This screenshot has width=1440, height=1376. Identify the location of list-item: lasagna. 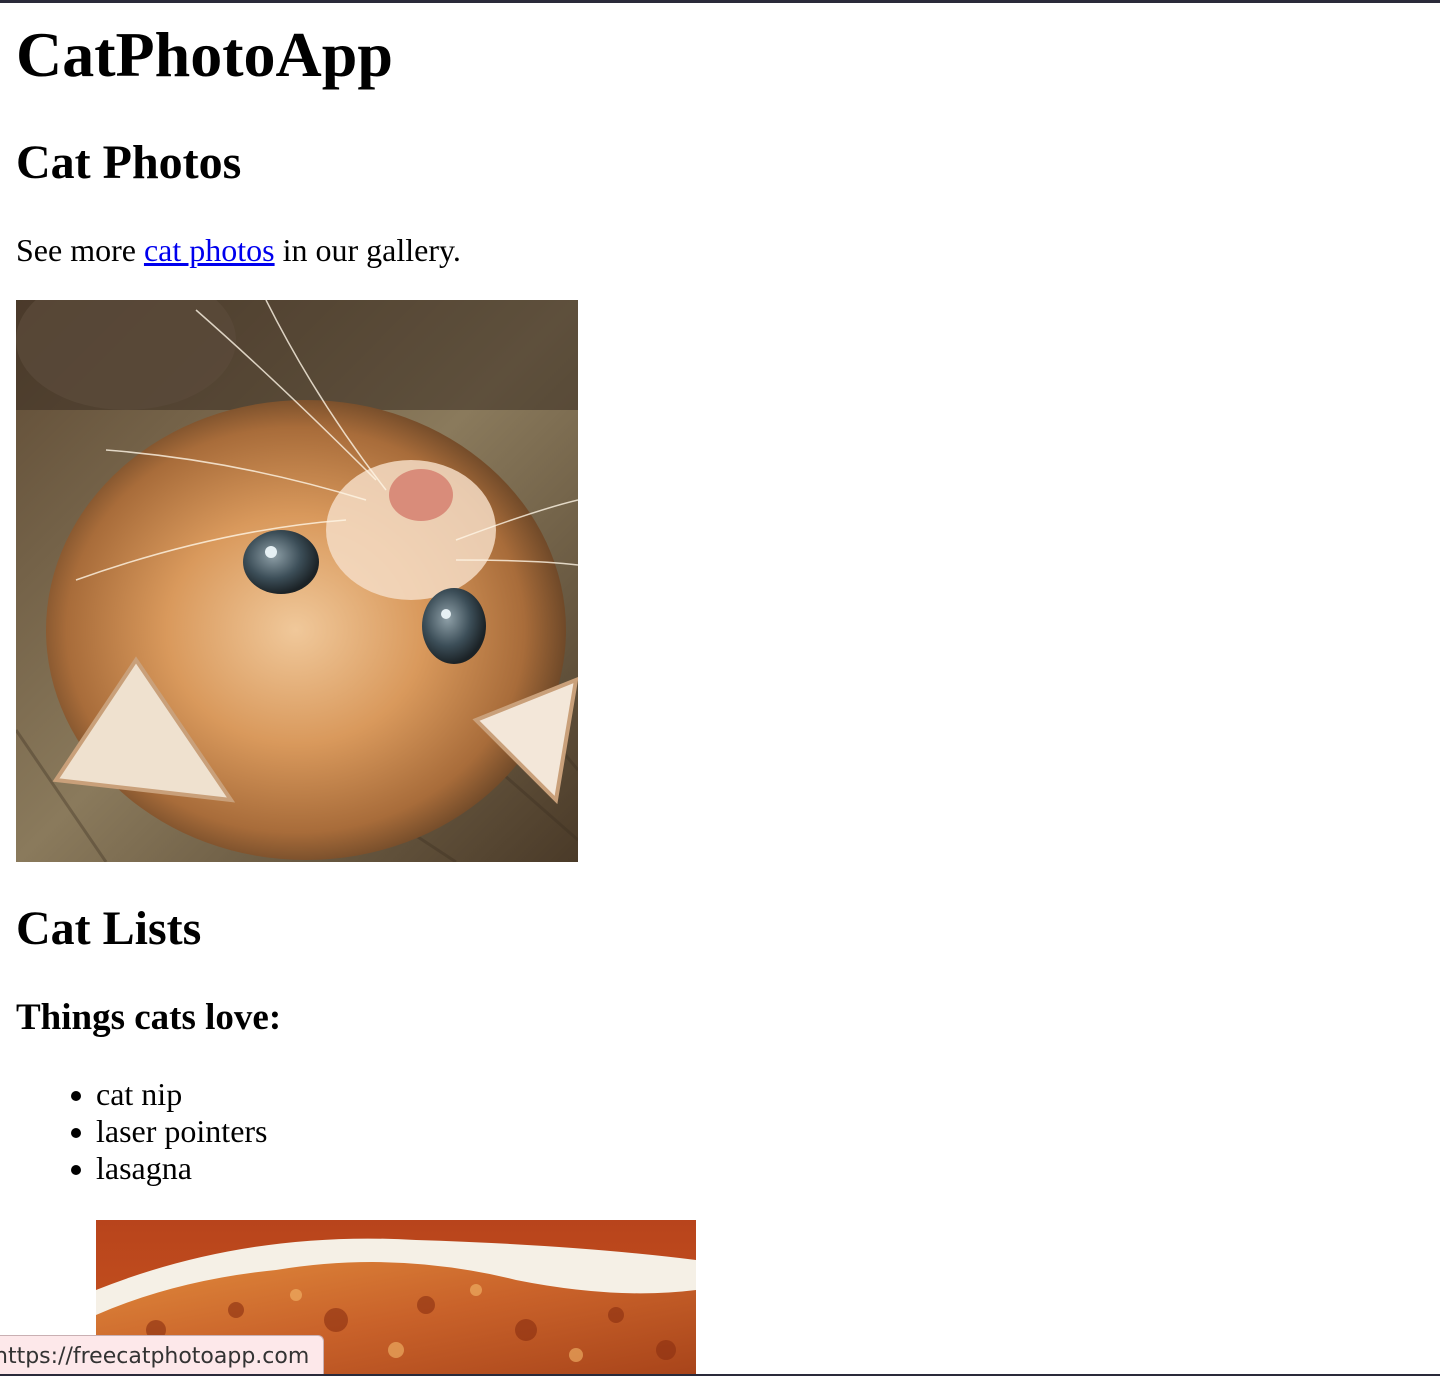
(169, 1168).